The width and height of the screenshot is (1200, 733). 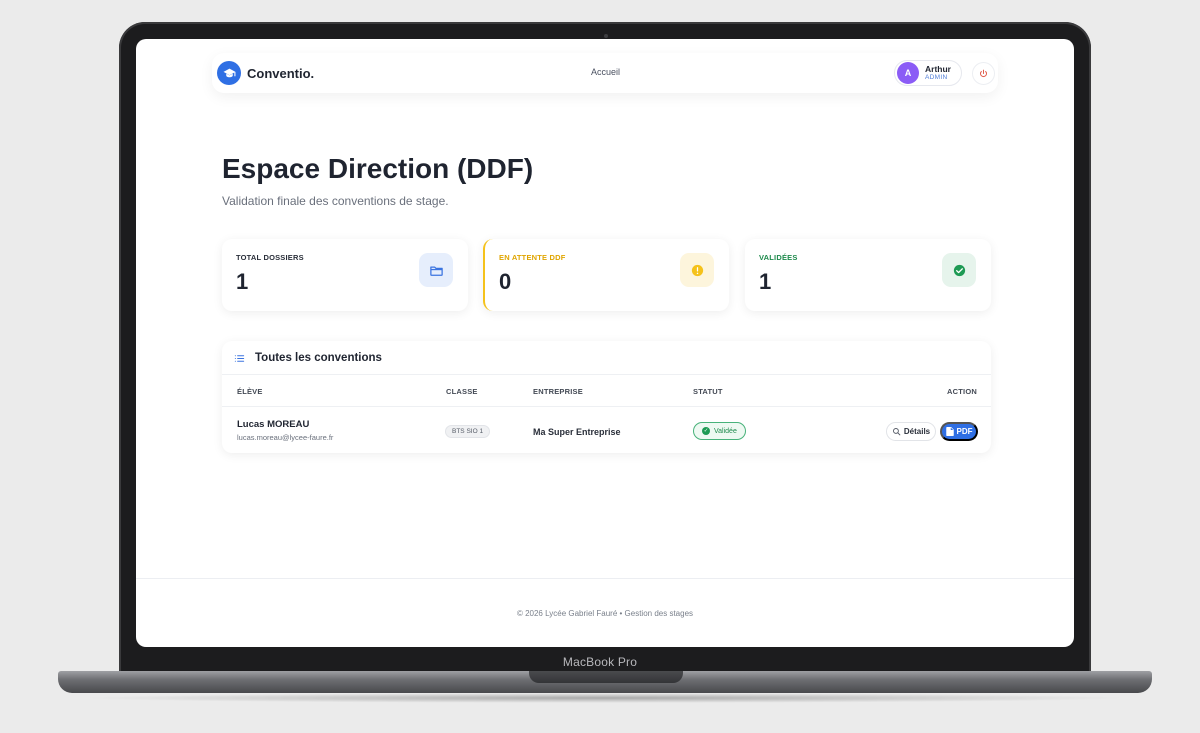 What do you see at coordinates (706, 431) in the screenshot?
I see `check-icon: ✓` at bounding box center [706, 431].